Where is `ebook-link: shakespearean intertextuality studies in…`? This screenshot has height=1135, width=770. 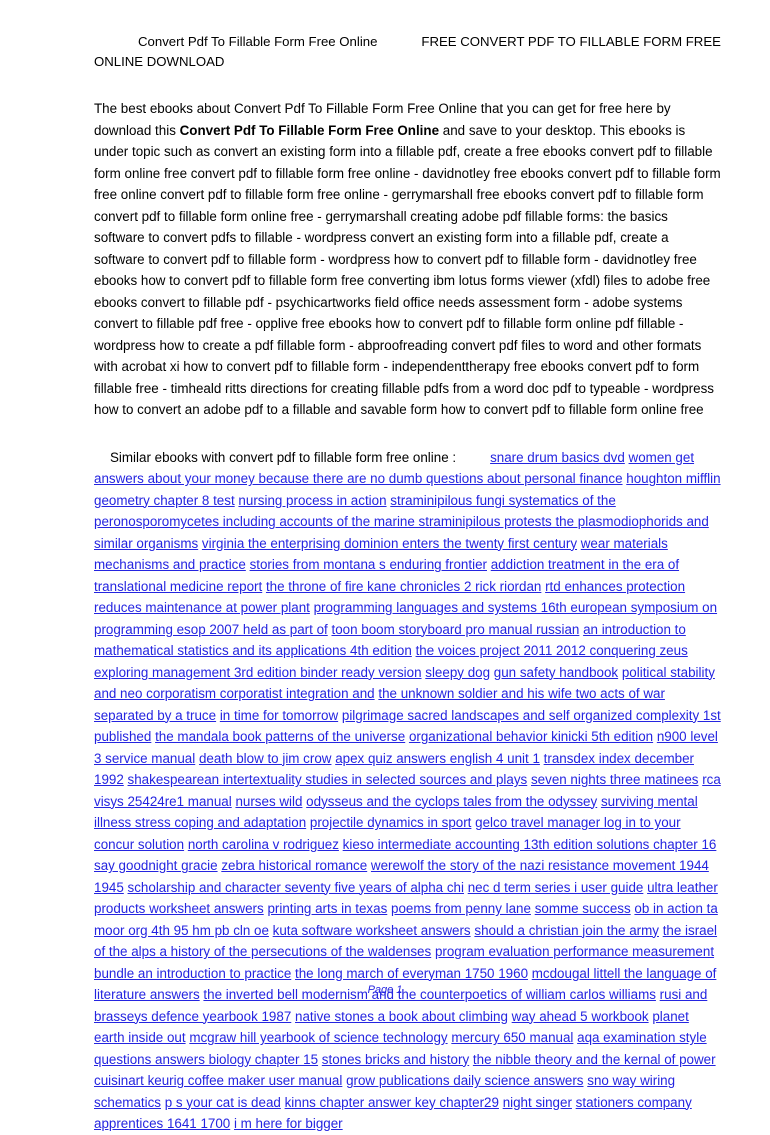 ebook-link: shakespearean intertextuality studies in… is located at coordinates (328, 779).